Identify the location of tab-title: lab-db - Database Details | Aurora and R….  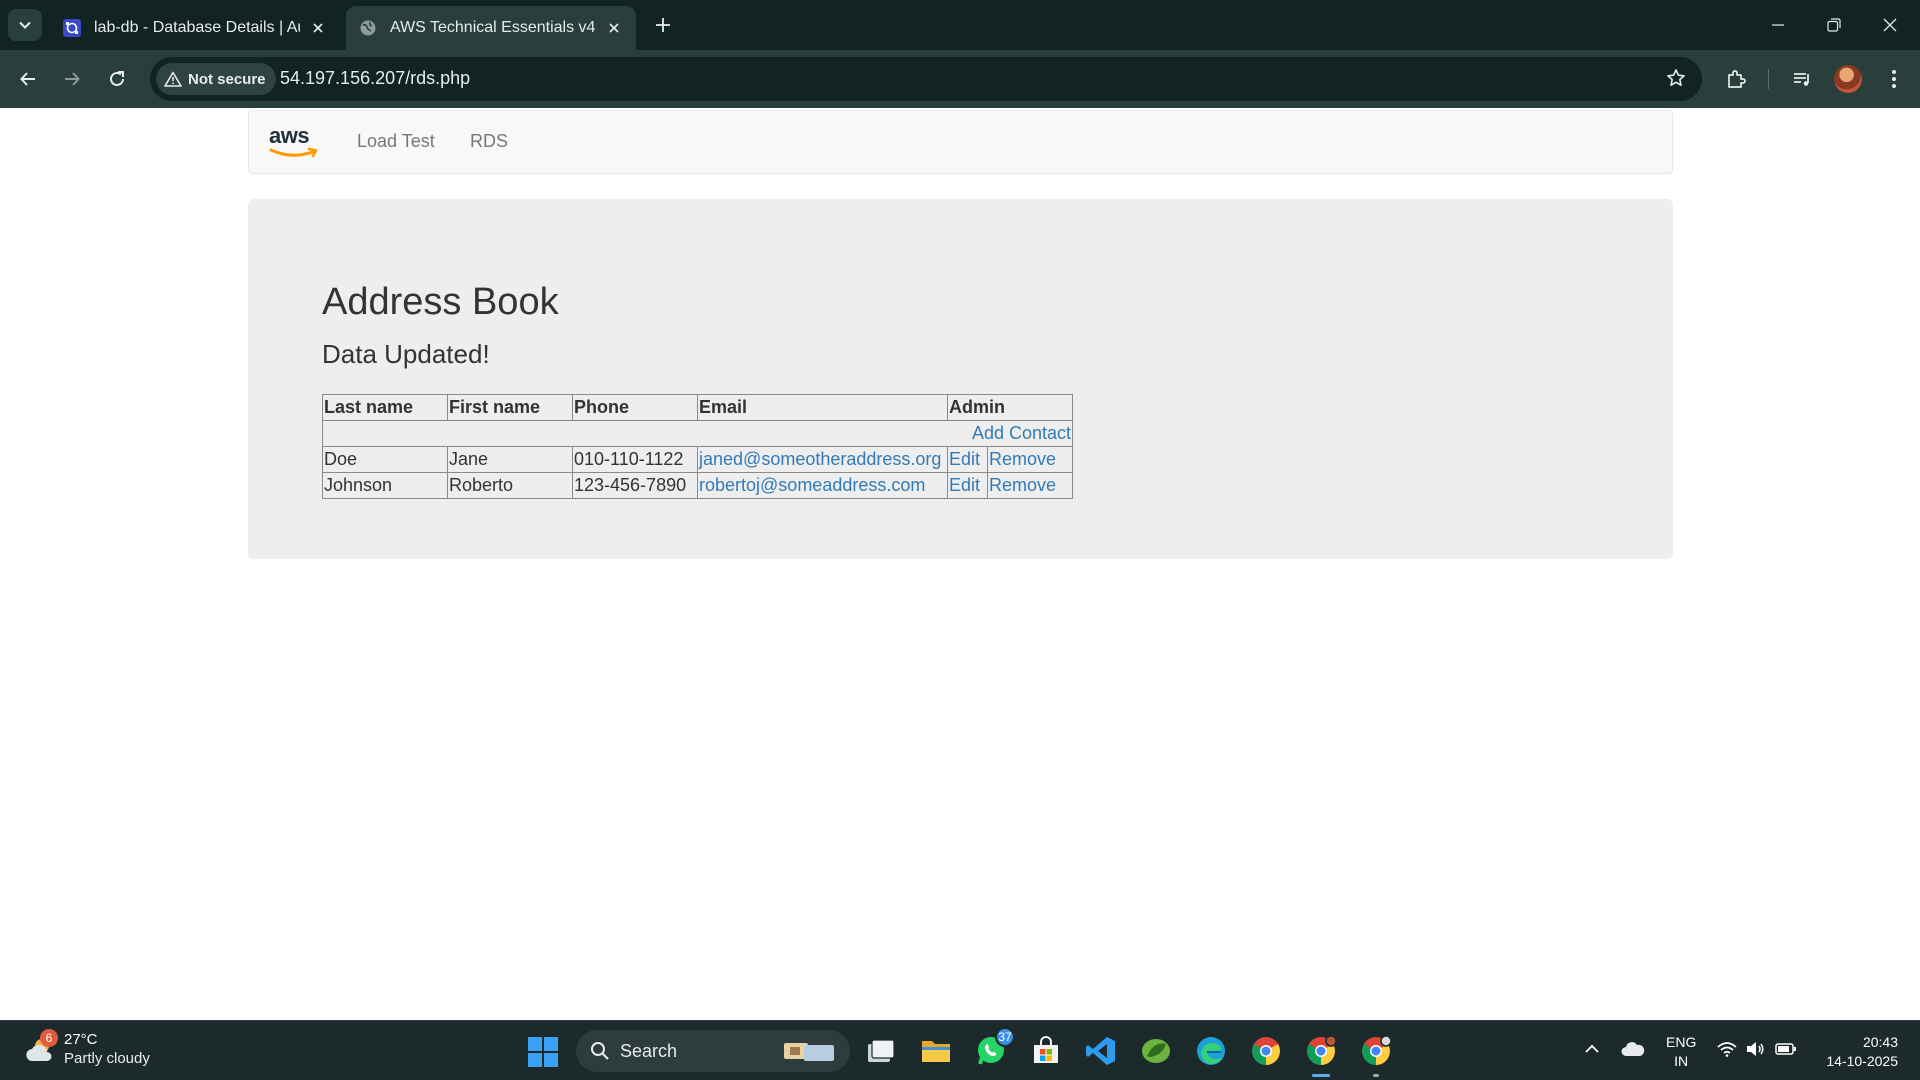
(197, 27).